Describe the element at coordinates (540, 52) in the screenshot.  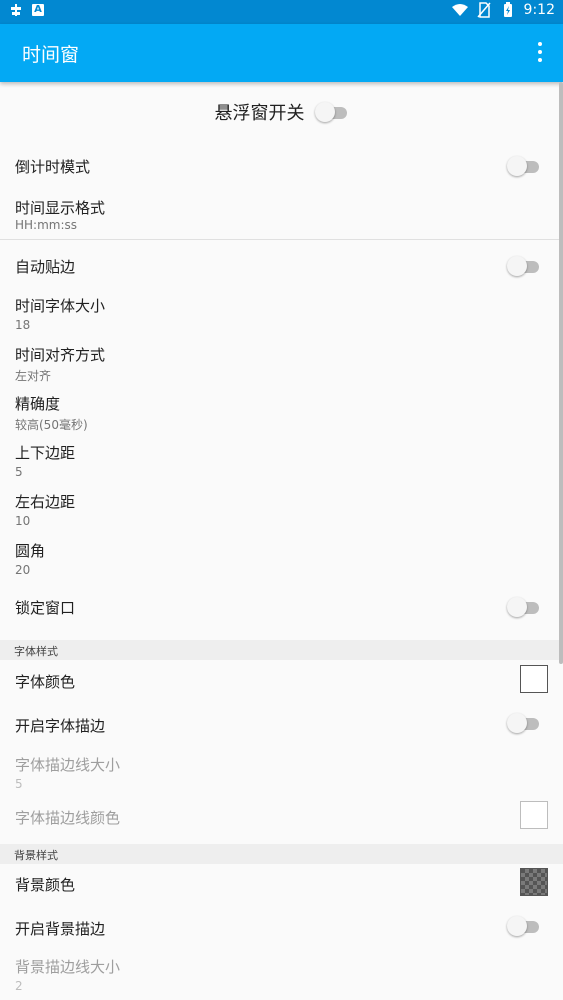
I see `more-vert-icon` at that location.